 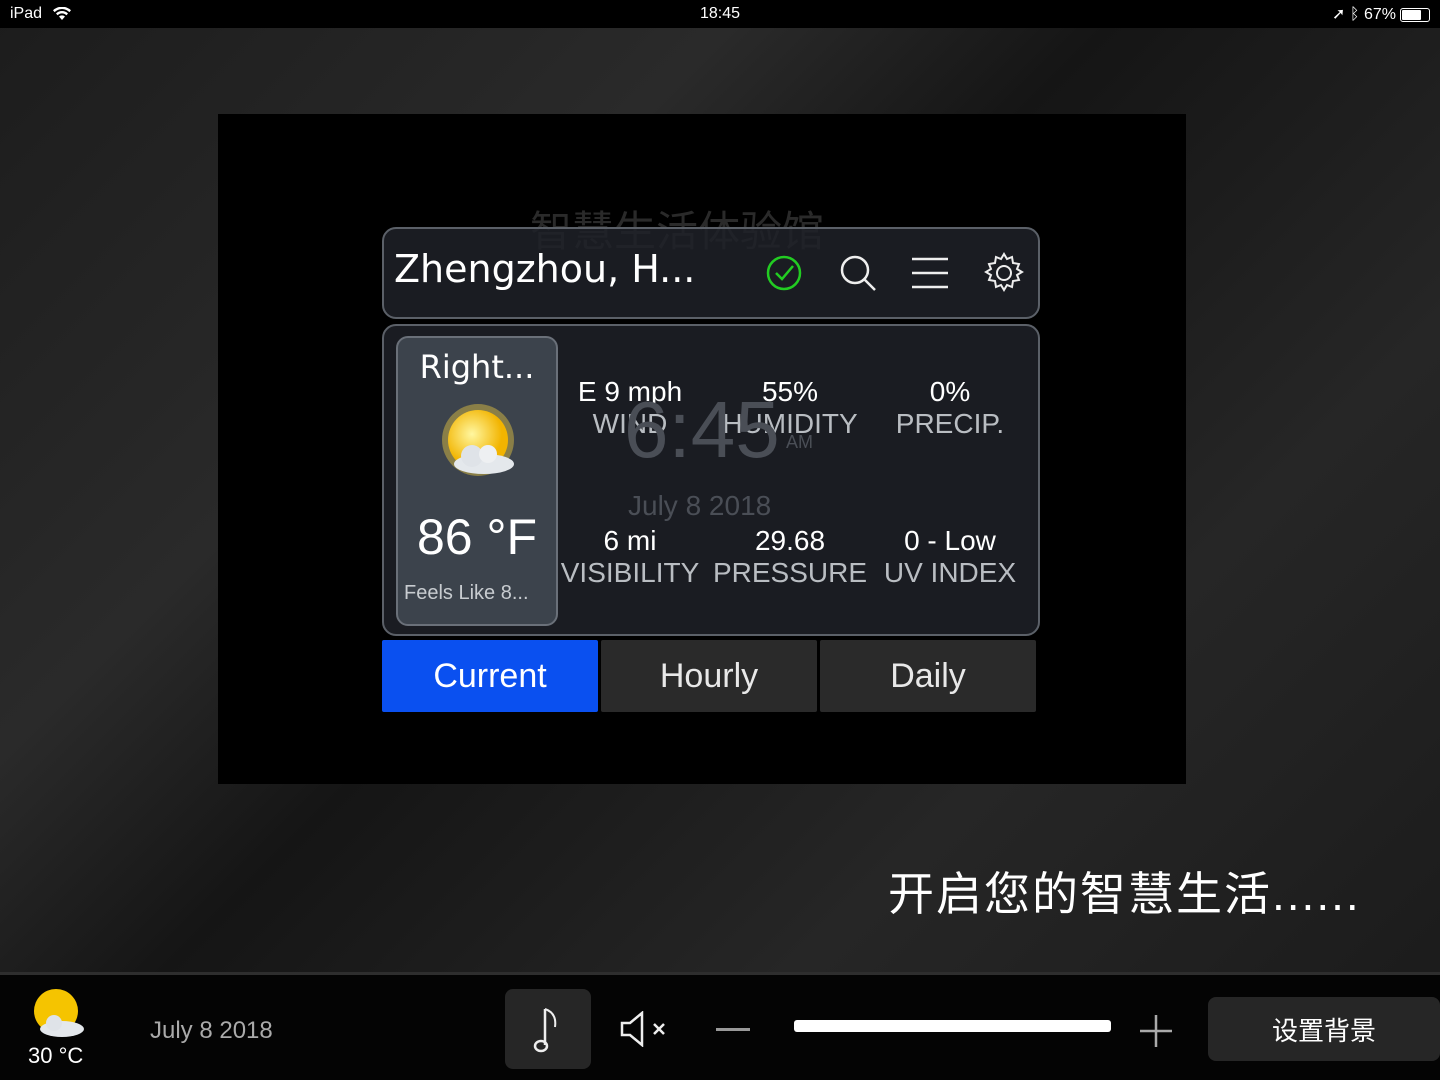 What do you see at coordinates (62, 13) in the screenshot?
I see `wifi-icon` at bounding box center [62, 13].